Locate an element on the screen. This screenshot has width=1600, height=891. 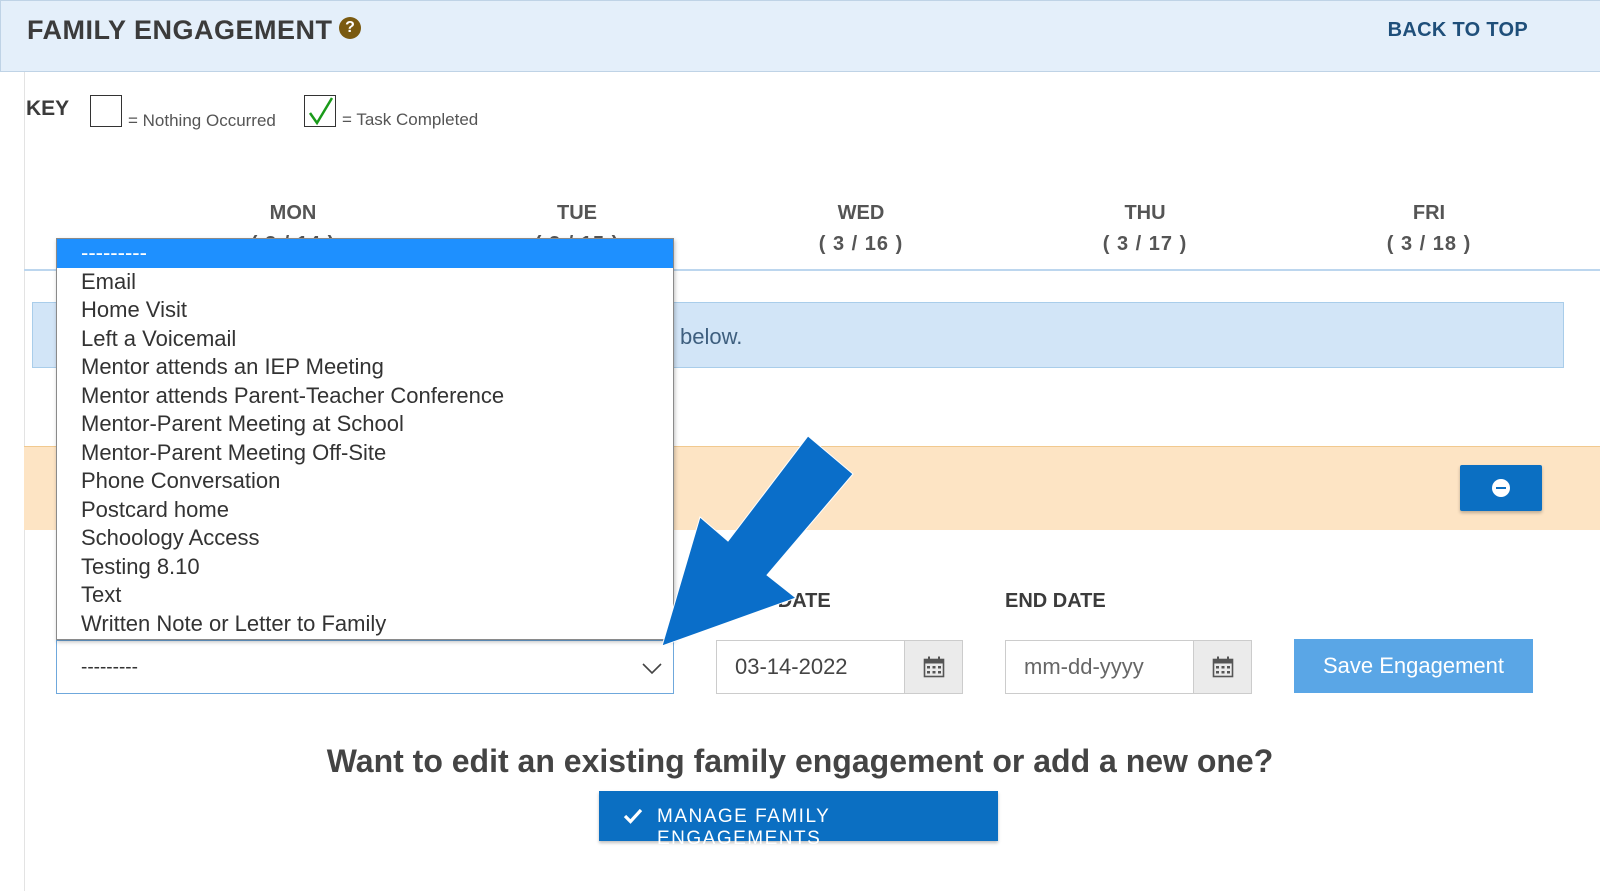
day-header-thu: THU ( 3 / 17 ) is located at coordinates (1145, 229).